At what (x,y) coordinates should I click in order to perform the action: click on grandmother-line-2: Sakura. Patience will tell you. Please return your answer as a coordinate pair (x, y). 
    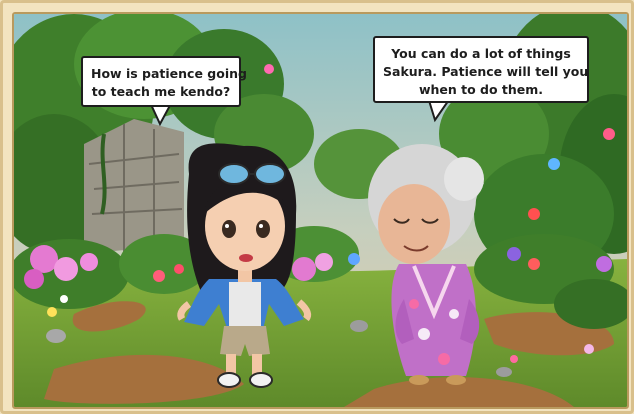
    Looking at the image, I should click on (486, 71).